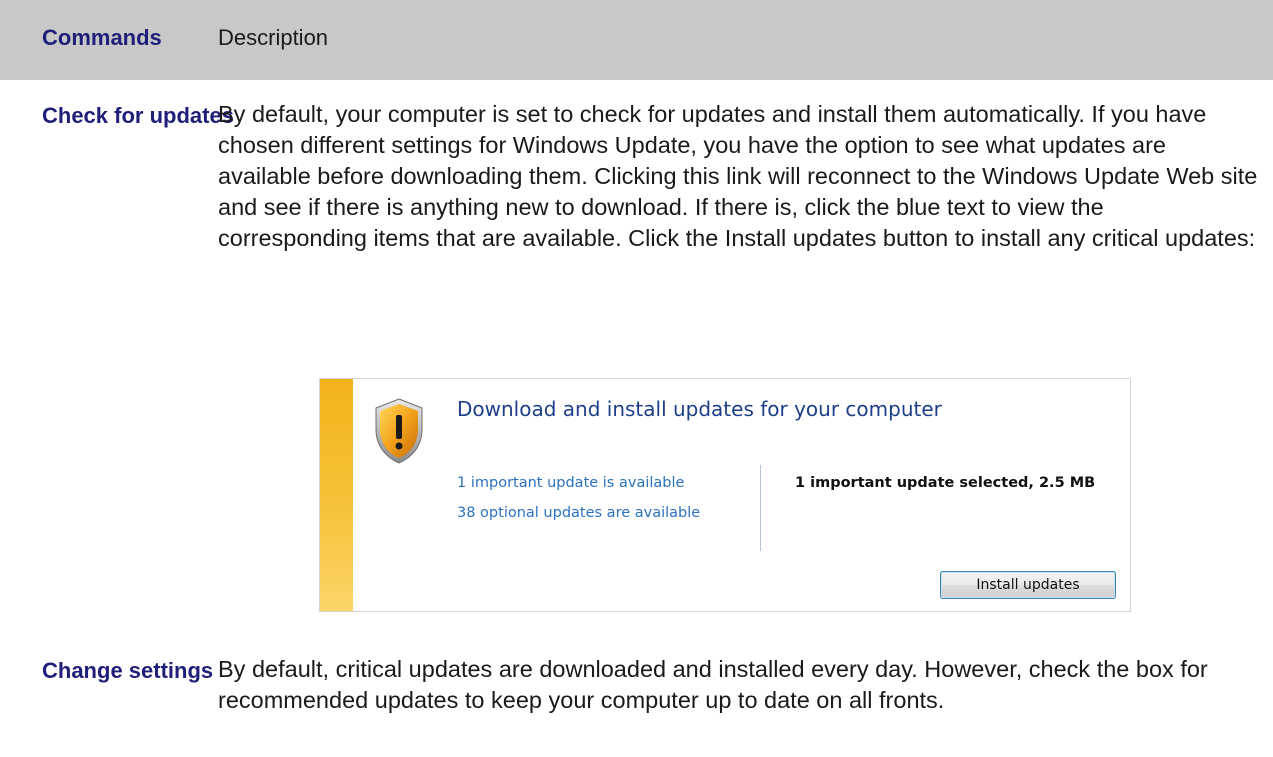  What do you see at coordinates (102, 37) in the screenshot?
I see `commands-column-header: Commands` at bounding box center [102, 37].